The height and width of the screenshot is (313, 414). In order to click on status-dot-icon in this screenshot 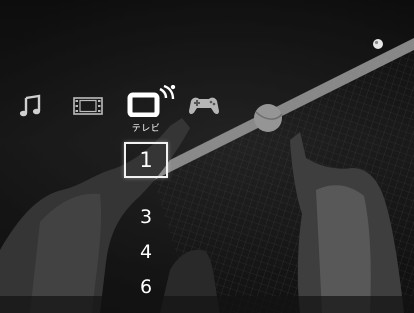, I will do `click(378, 44)`.